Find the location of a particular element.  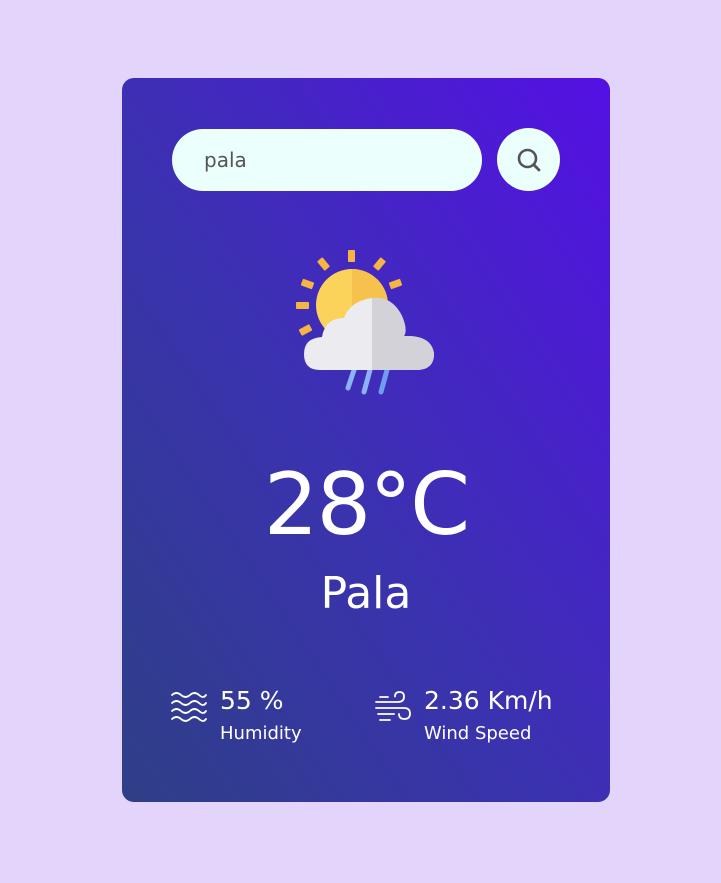

city-name: Pala is located at coordinates (366, 593).